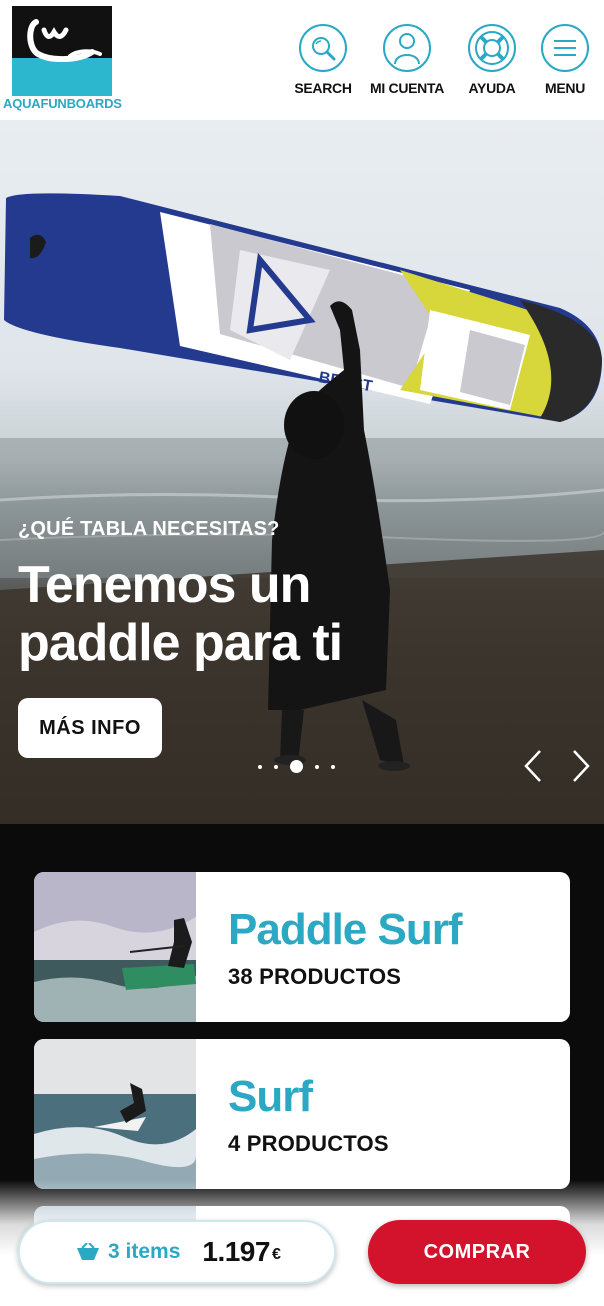 The image size is (604, 1306). I want to click on nav-search: SEARCH, so click(323, 60).